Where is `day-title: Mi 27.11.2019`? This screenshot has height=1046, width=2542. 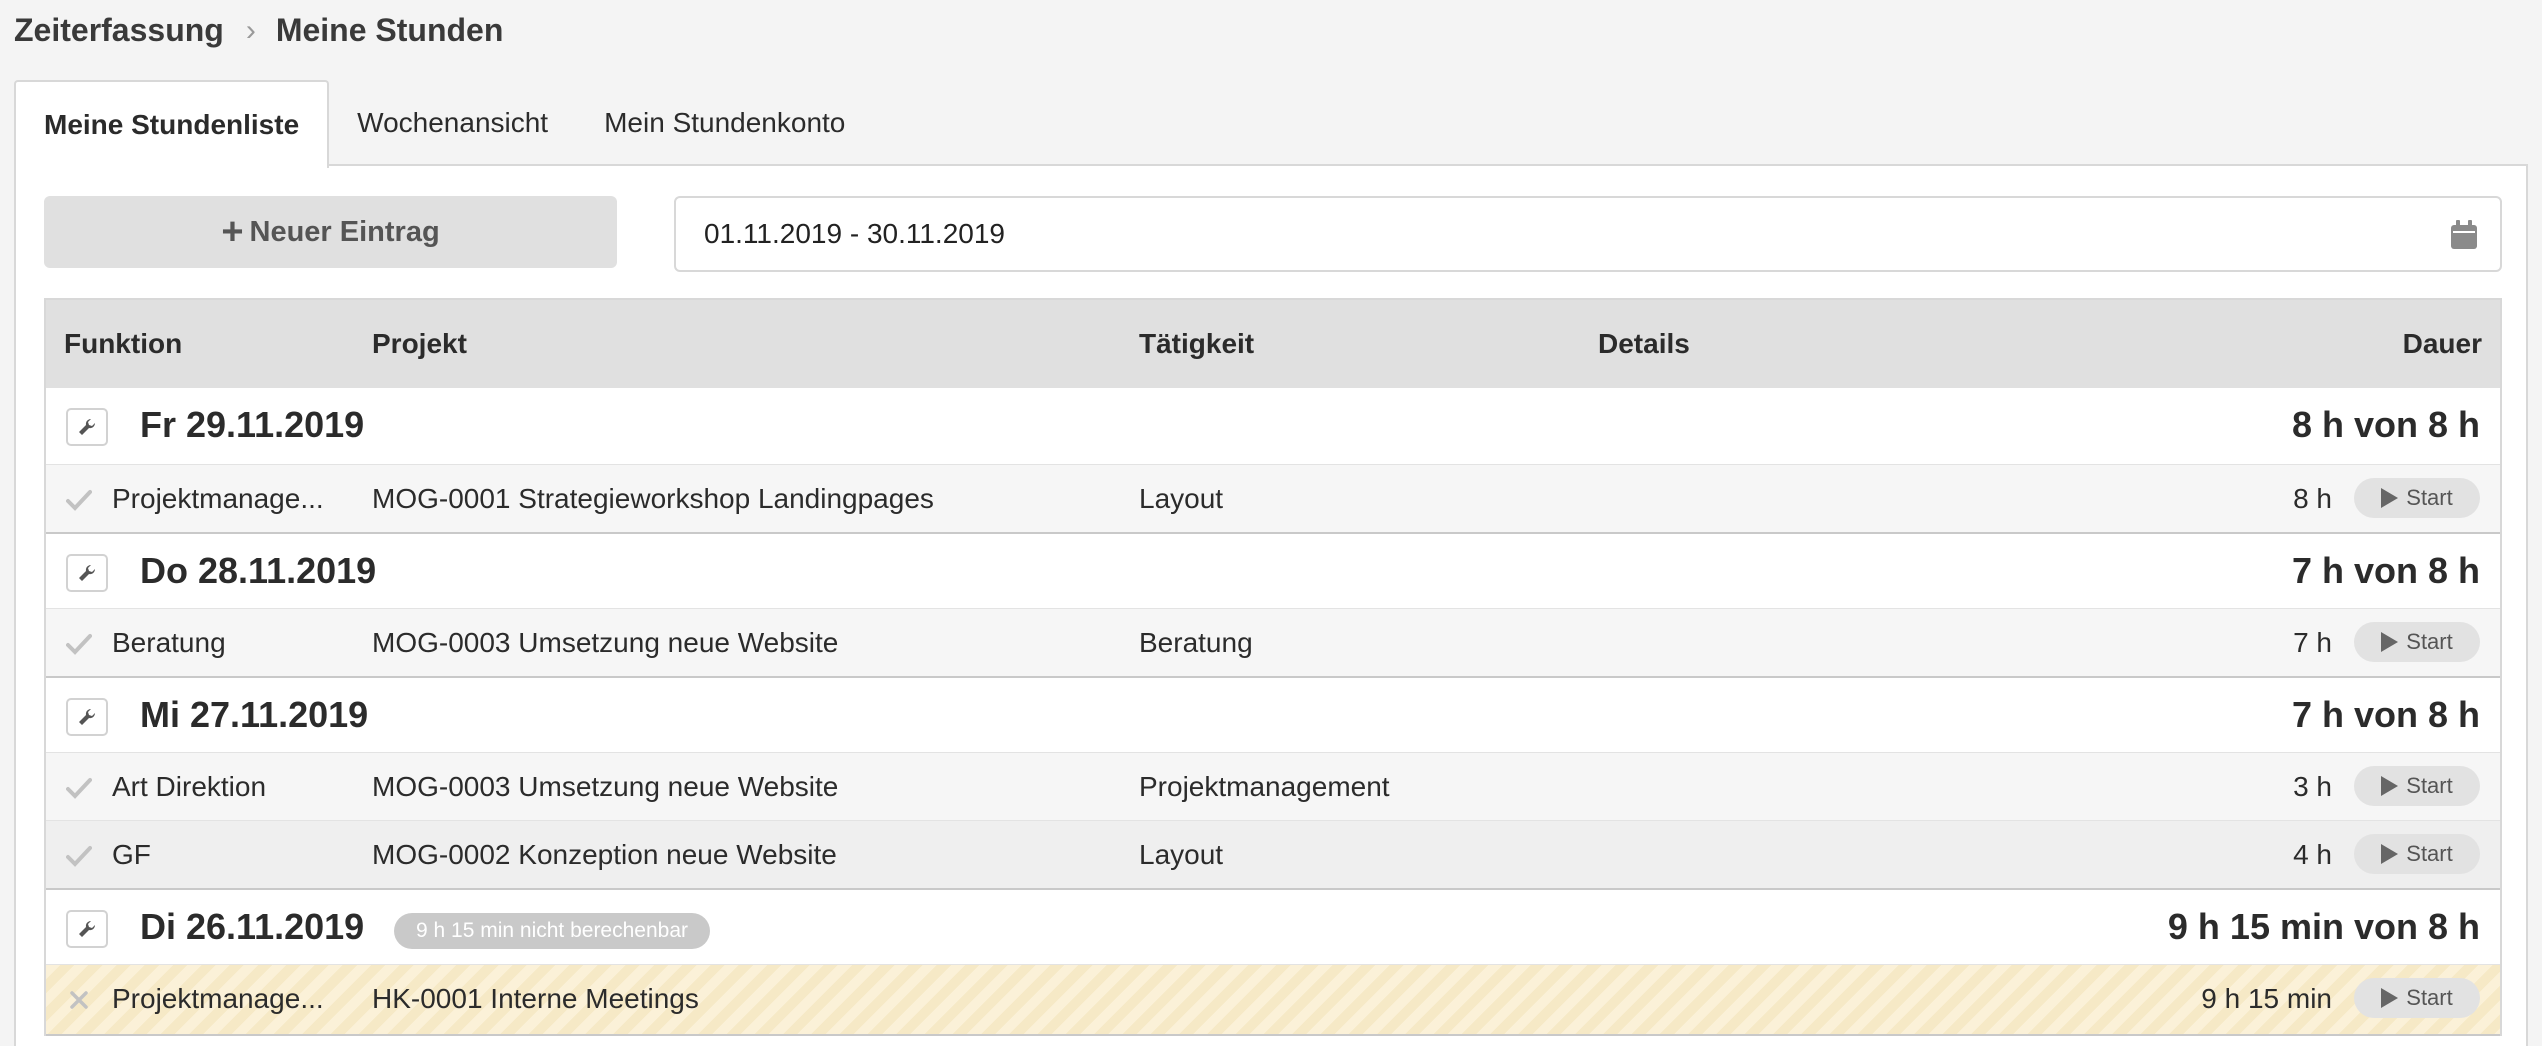 day-title: Mi 27.11.2019 is located at coordinates (254, 714).